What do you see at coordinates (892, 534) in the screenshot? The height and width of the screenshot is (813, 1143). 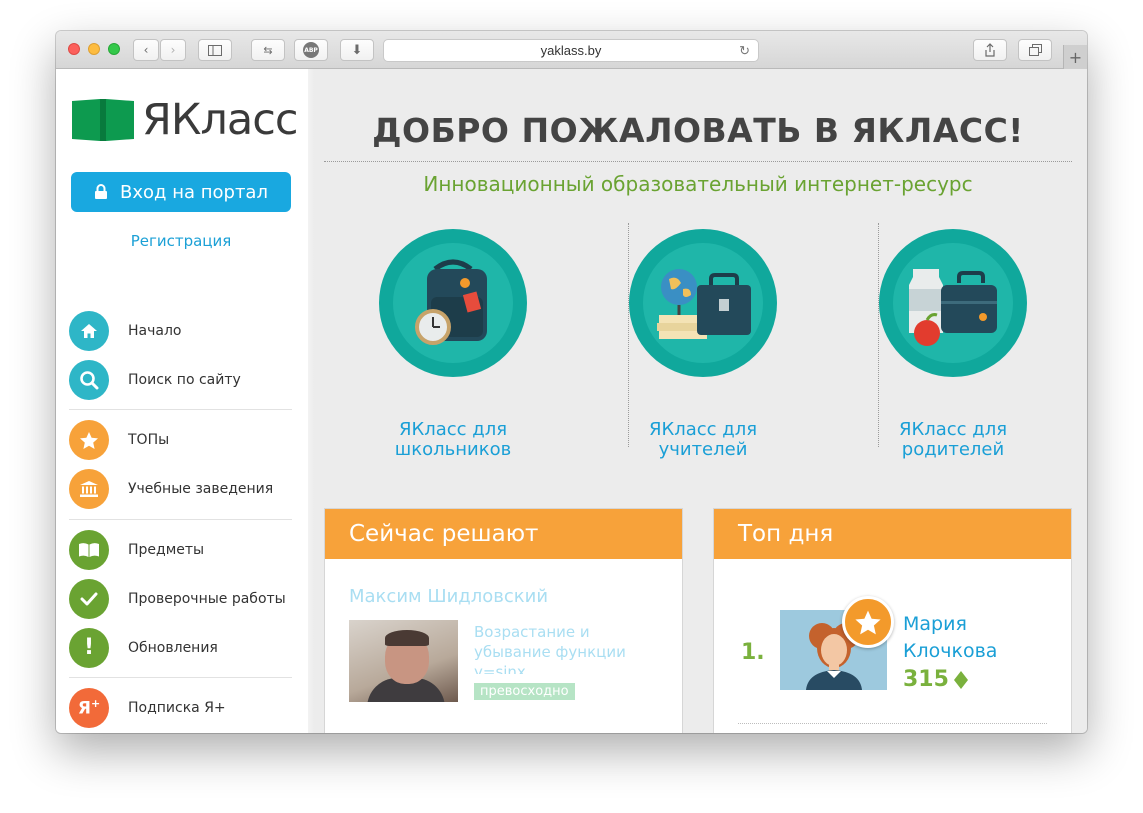 I see `panel-title: Топ дня` at bounding box center [892, 534].